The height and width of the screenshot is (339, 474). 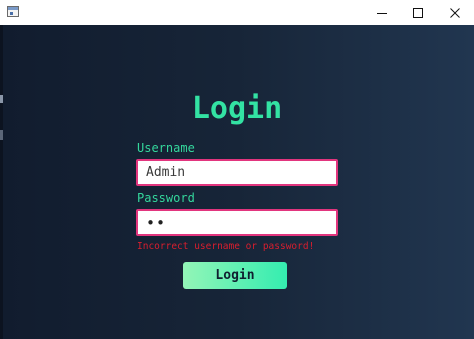 I want to click on close-icon, so click(x=454, y=12).